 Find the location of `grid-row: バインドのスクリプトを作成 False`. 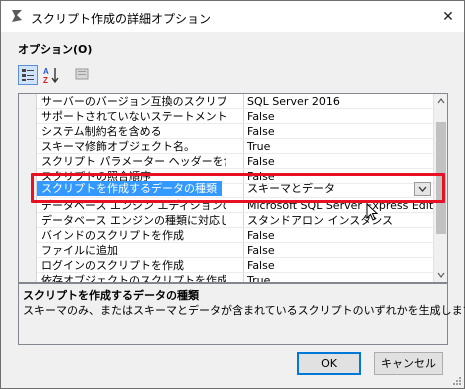

grid-row: バインドのスクリプトを作成 False is located at coordinates (236, 235).